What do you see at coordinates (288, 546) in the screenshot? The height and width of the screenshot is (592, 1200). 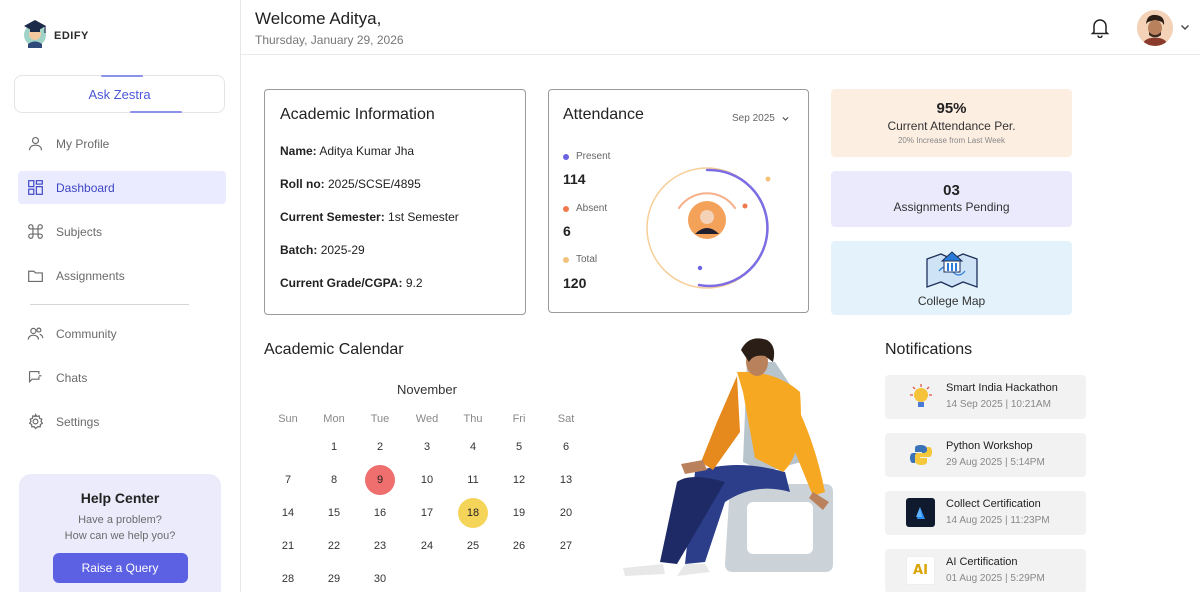 I see `calendar-day: 21` at bounding box center [288, 546].